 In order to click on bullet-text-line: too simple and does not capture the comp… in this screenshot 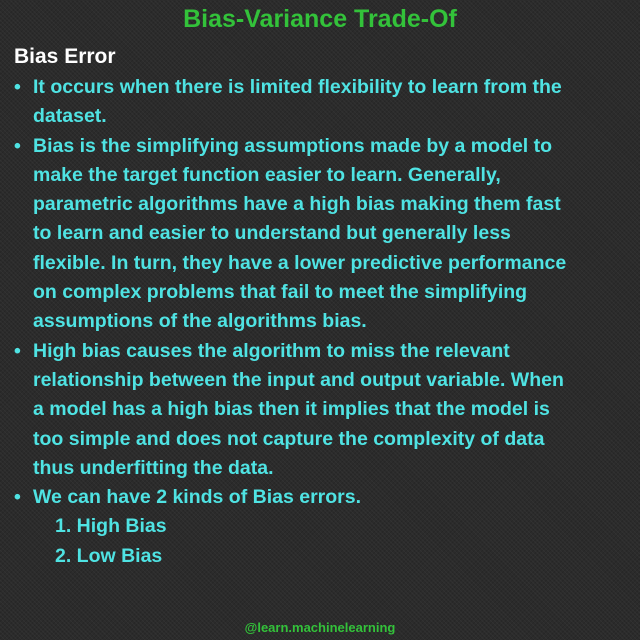, I will do `click(289, 438)`.